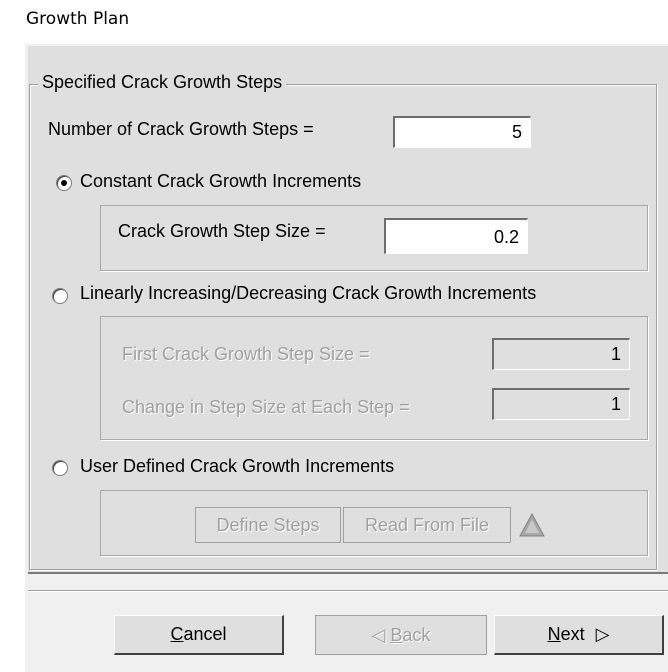  Describe the element at coordinates (427, 525) in the screenshot. I see `read-from-file-button: Read From File` at that location.